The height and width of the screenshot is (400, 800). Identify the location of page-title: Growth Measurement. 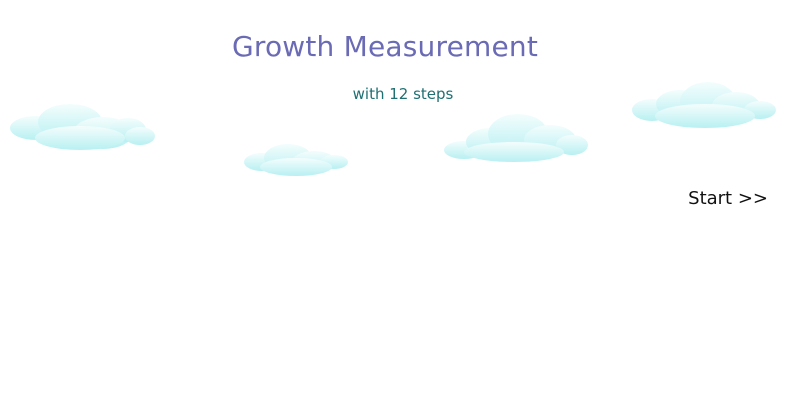
(385, 46).